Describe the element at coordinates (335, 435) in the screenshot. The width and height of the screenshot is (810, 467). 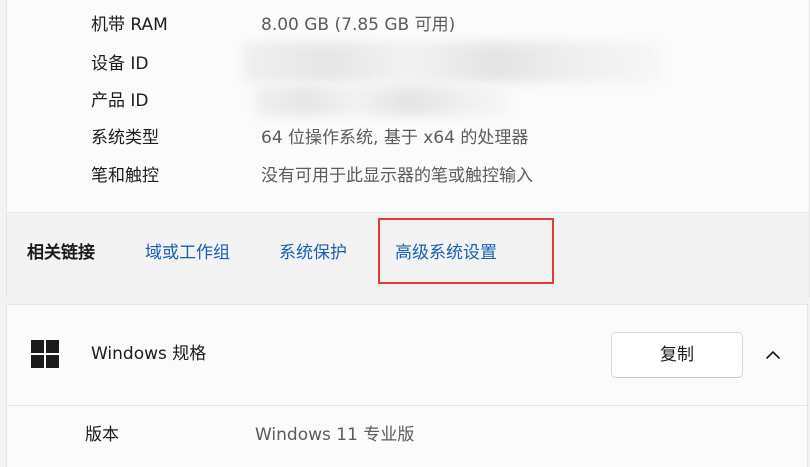
I see `version-value: Windows 11 专业版` at that location.